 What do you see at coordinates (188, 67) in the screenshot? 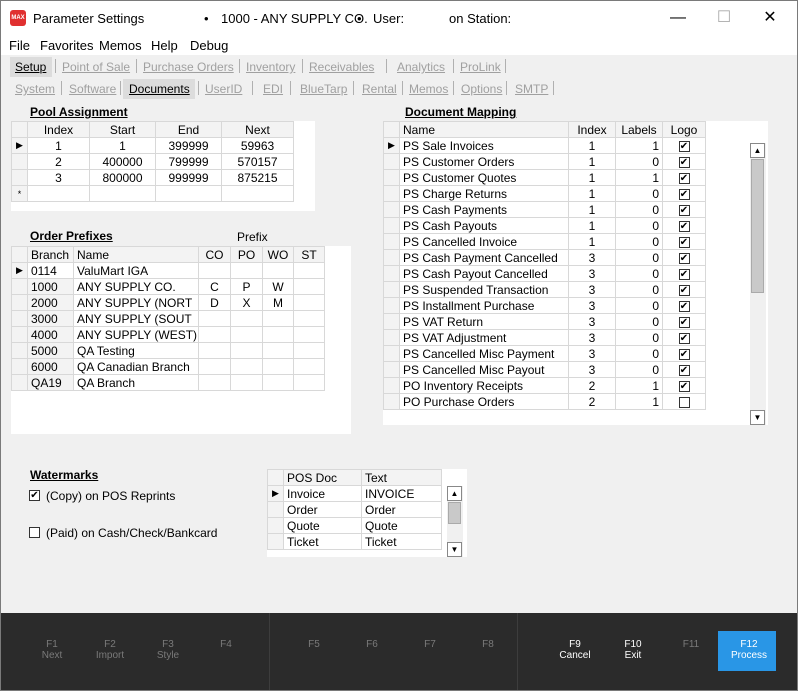
I see `tab-purchase-orders: Purchase Orders` at bounding box center [188, 67].